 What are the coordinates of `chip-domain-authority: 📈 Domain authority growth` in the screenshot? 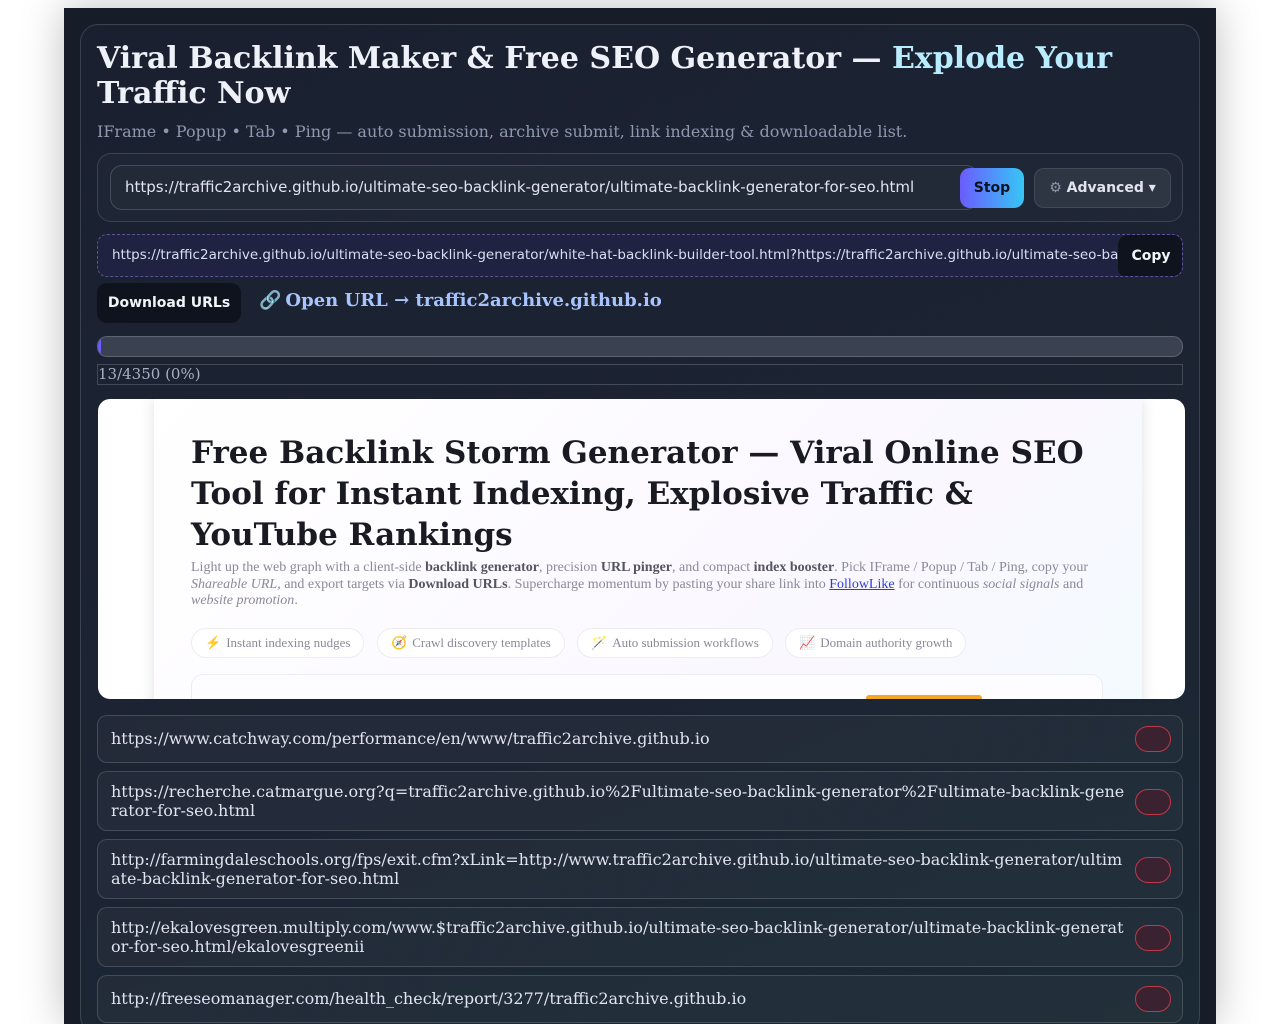 It's located at (876, 643).